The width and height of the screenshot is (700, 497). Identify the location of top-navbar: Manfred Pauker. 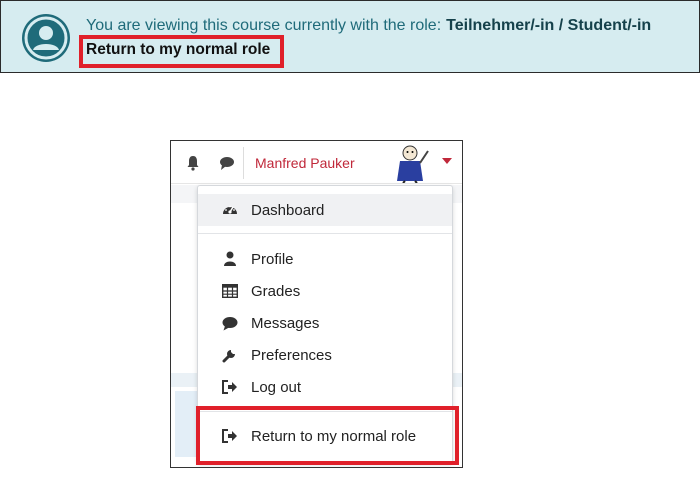
(316, 162).